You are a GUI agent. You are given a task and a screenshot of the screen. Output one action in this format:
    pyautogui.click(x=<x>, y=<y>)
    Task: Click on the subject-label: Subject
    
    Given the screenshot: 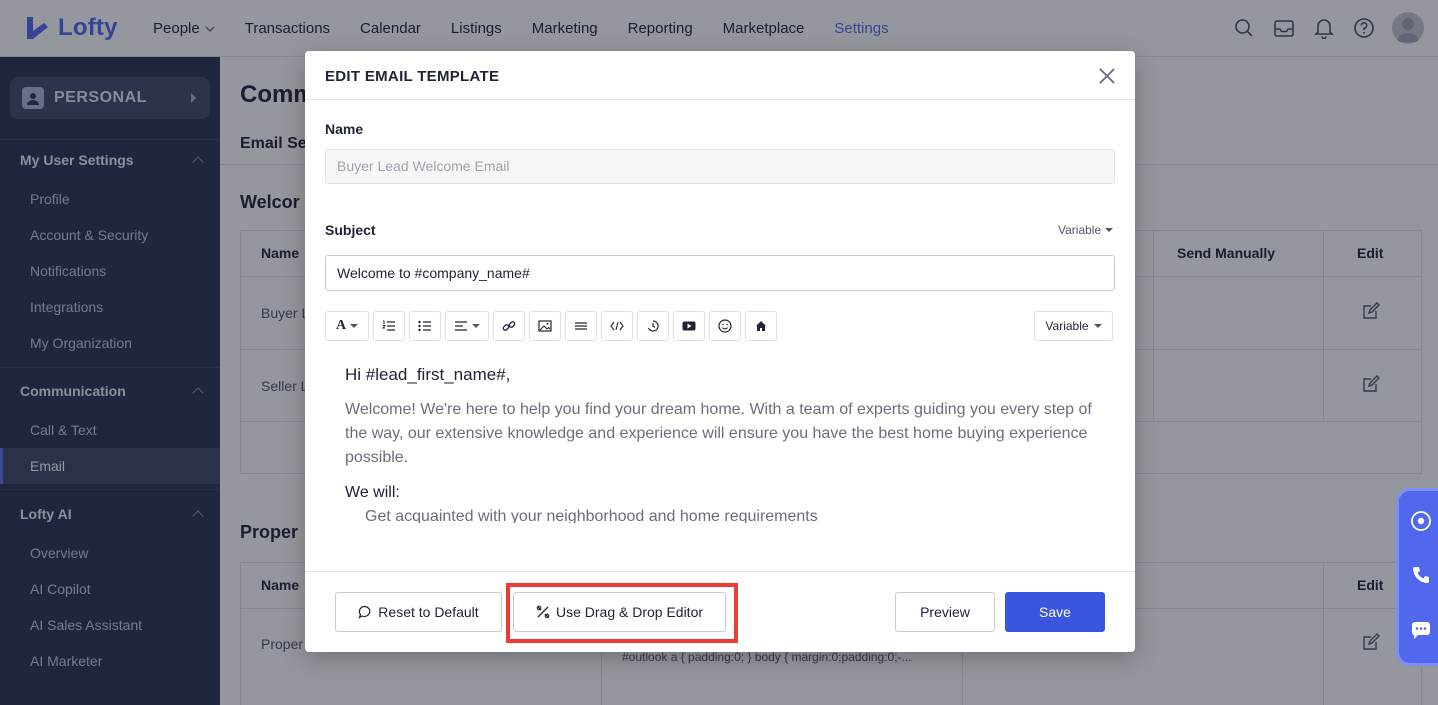 What is the action you would take?
    pyautogui.click(x=350, y=230)
    